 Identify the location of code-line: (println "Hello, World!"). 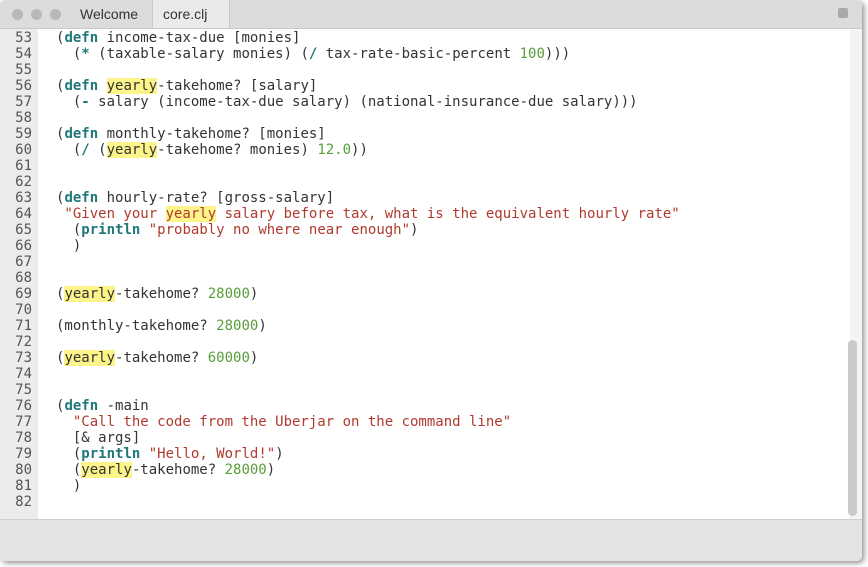
(170, 454).